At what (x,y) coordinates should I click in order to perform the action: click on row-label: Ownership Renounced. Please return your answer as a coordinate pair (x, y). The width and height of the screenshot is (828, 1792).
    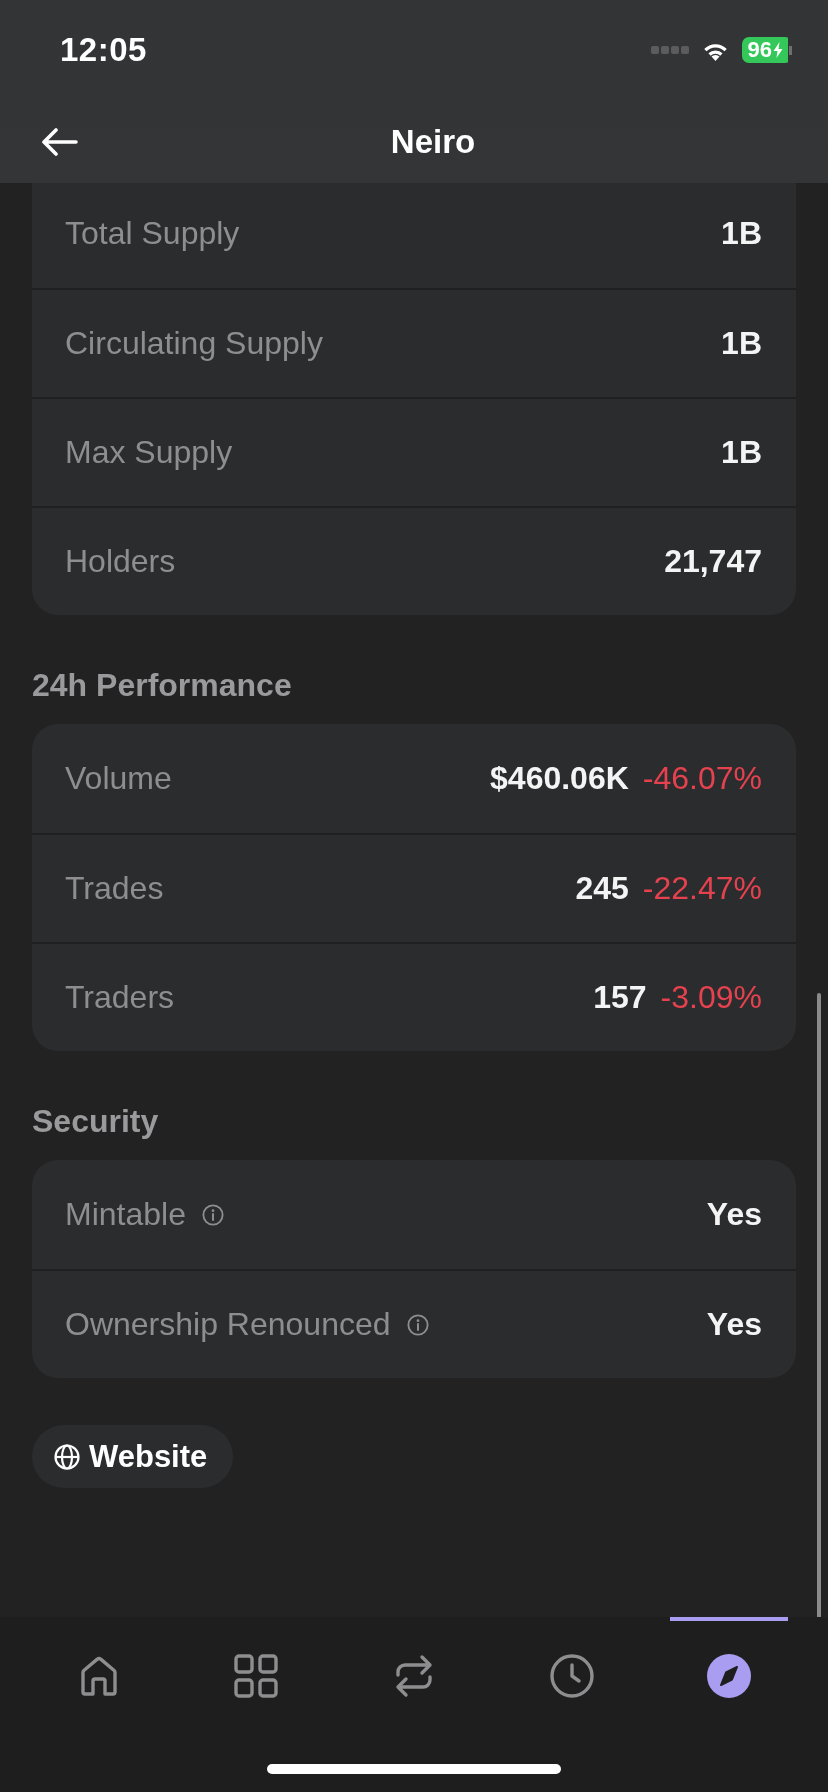
    Looking at the image, I should click on (228, 1324).